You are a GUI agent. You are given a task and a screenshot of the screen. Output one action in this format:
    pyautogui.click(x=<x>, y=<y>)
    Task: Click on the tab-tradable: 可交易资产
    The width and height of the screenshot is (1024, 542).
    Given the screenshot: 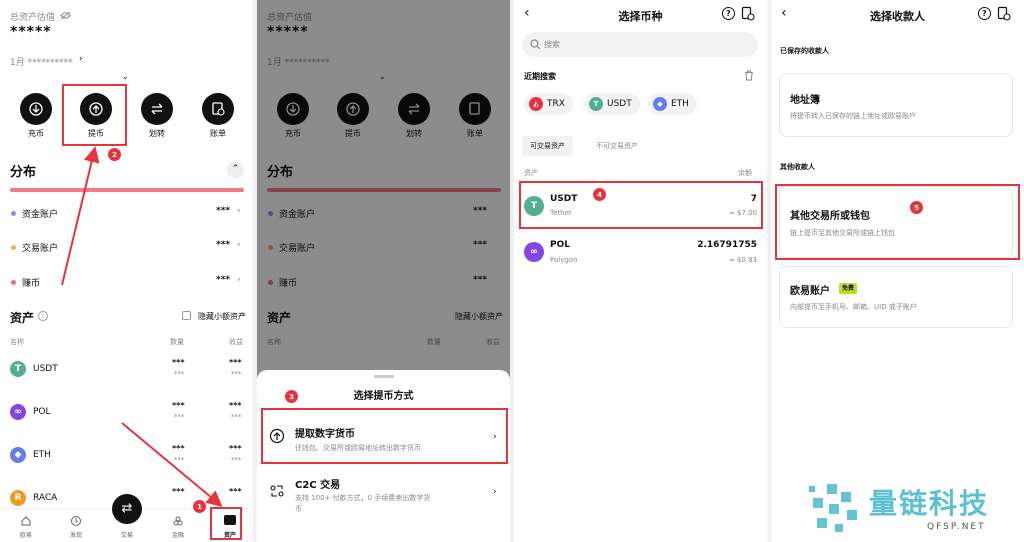 What is the action you would take?
    pyautogui.click(x=547, y=146)
    